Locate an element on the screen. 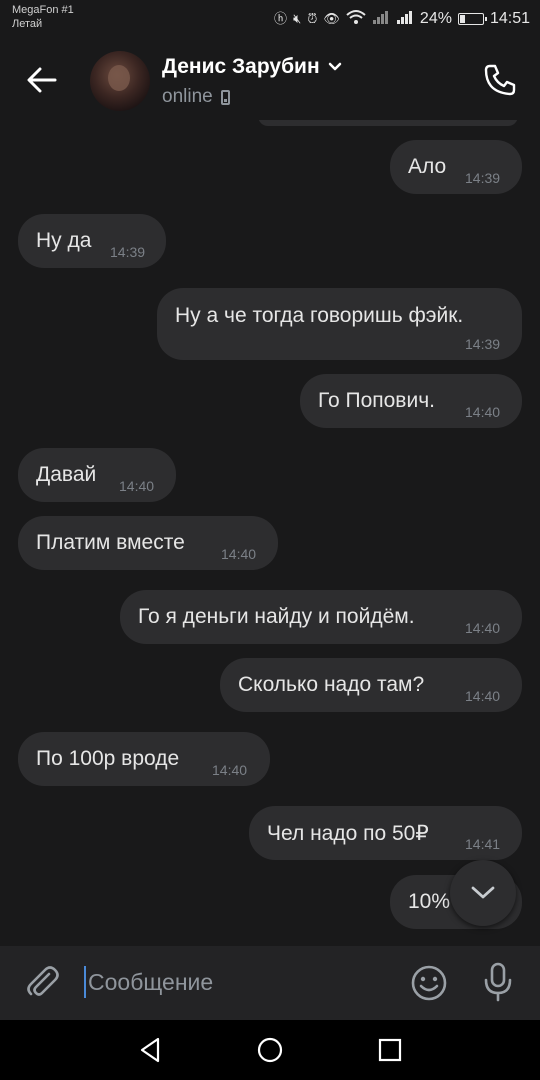 The width and height of the screenshot is (540, 1080). composer is located at coordinates (270, 983).